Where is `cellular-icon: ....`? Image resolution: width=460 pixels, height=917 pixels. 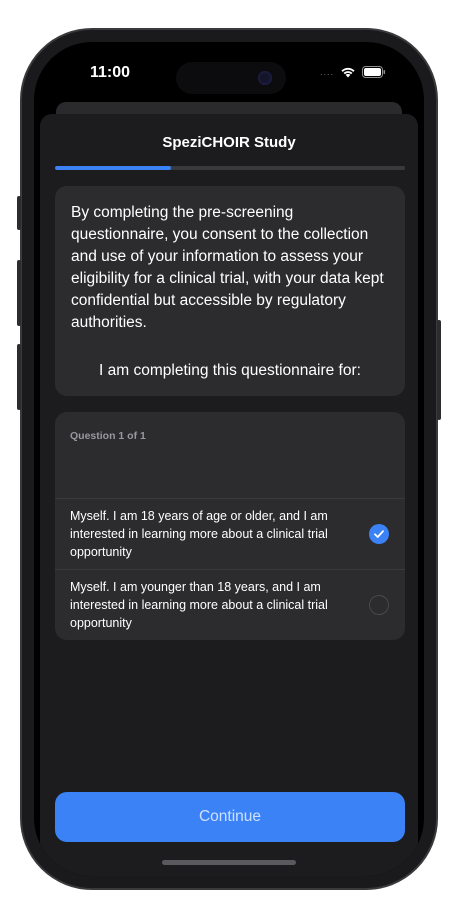 cellular-icon: .... is located at coordinates (326, 72).